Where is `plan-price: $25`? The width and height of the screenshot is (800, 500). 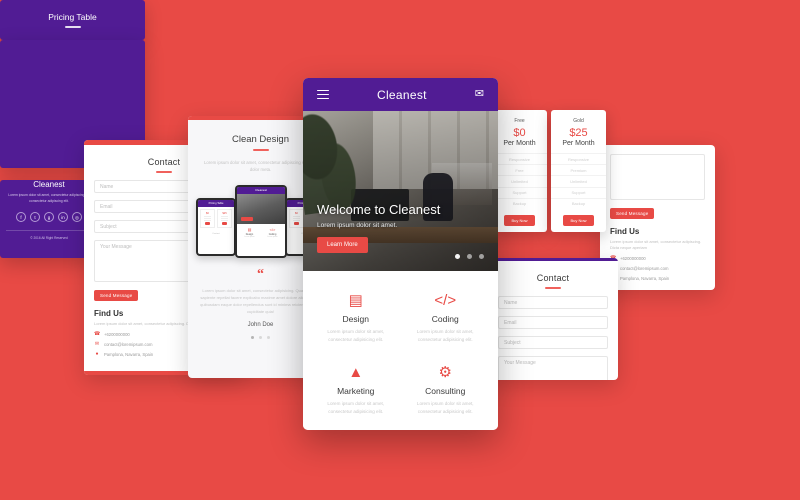 plan-price: $25 is located at coordinates (578, 133).